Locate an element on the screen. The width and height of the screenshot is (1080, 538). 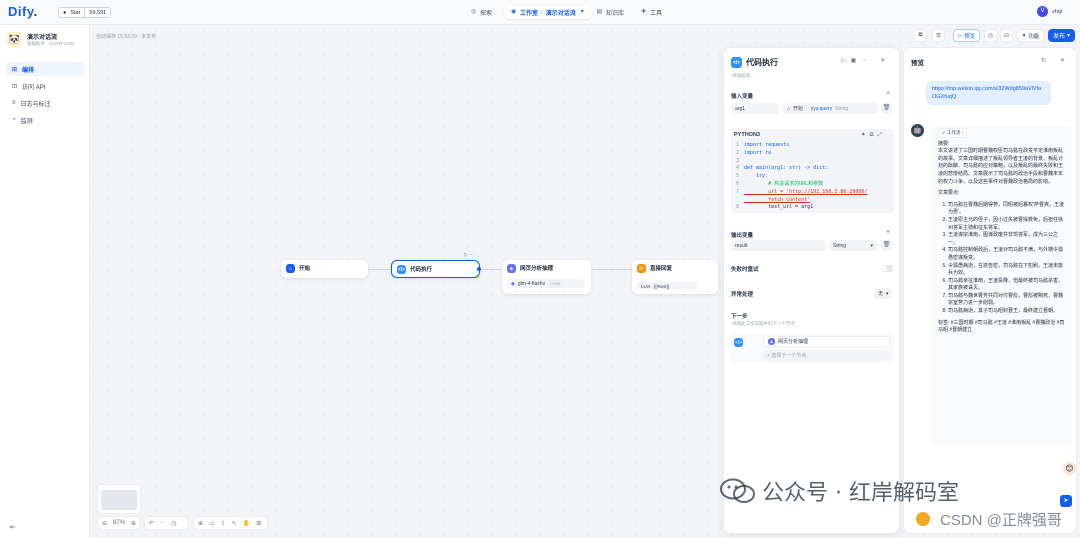
nav-app-label: 演示对话流 is located at coordinates (561, 12).